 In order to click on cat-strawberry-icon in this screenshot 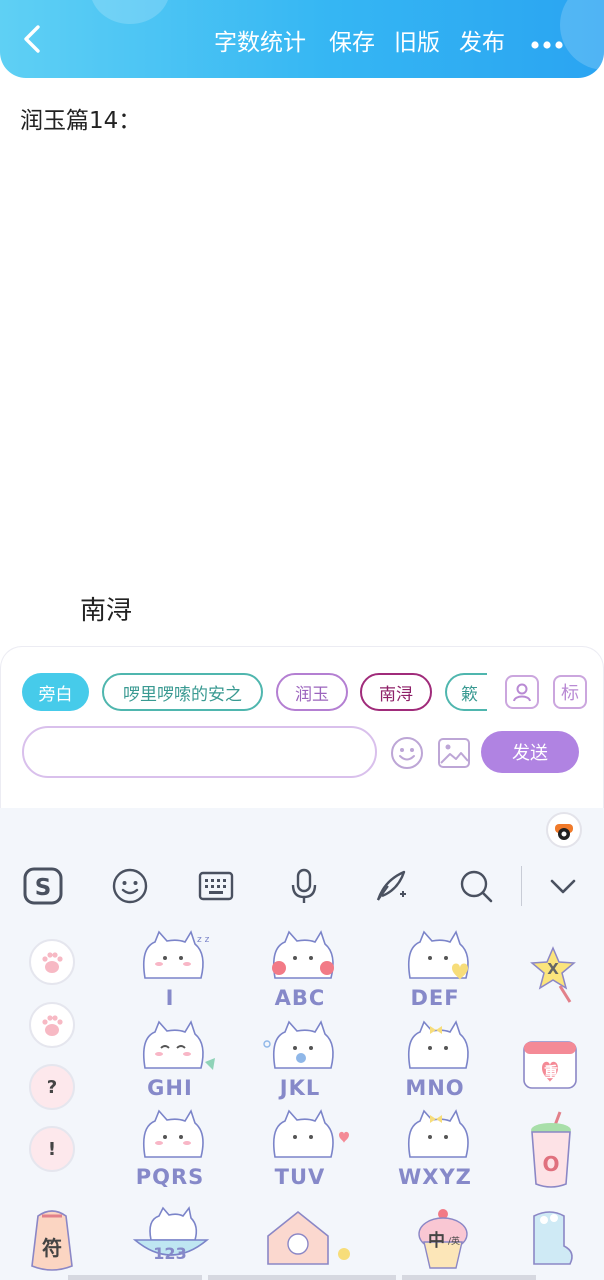, I will do `click(303, 954)`.